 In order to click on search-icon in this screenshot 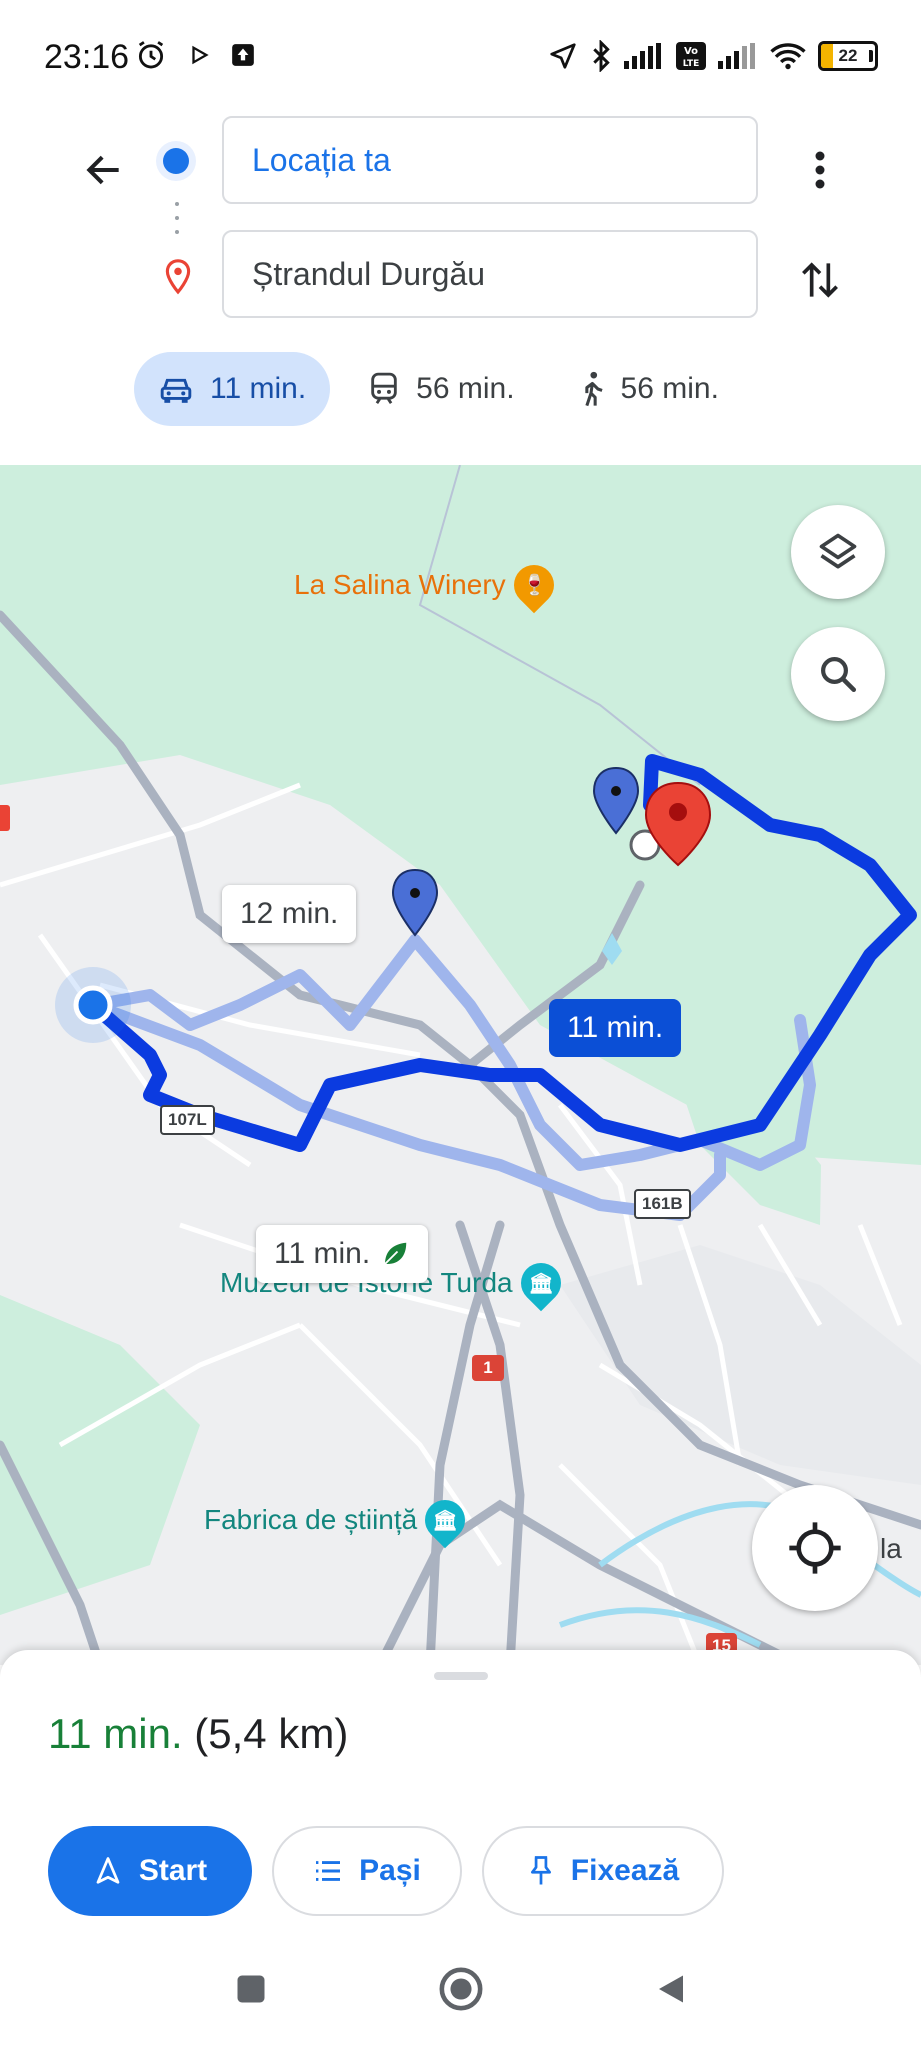, I will do `click(839, 675)`.